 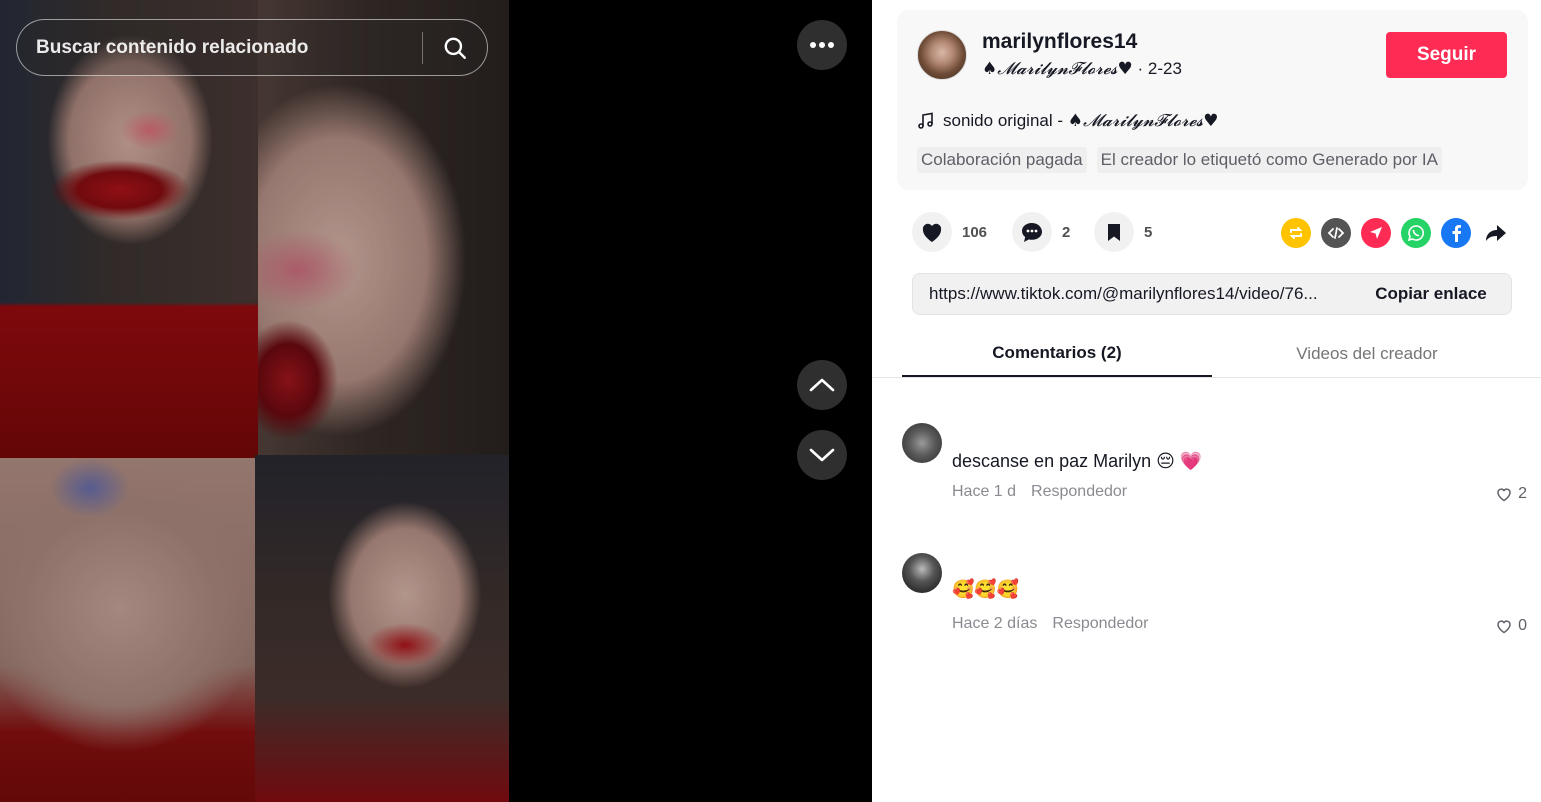 What do you see at coordinates (1212, 234) in the screenshot?
I see `action-bar: 106 2 5` at bounding box center [1212, 234].